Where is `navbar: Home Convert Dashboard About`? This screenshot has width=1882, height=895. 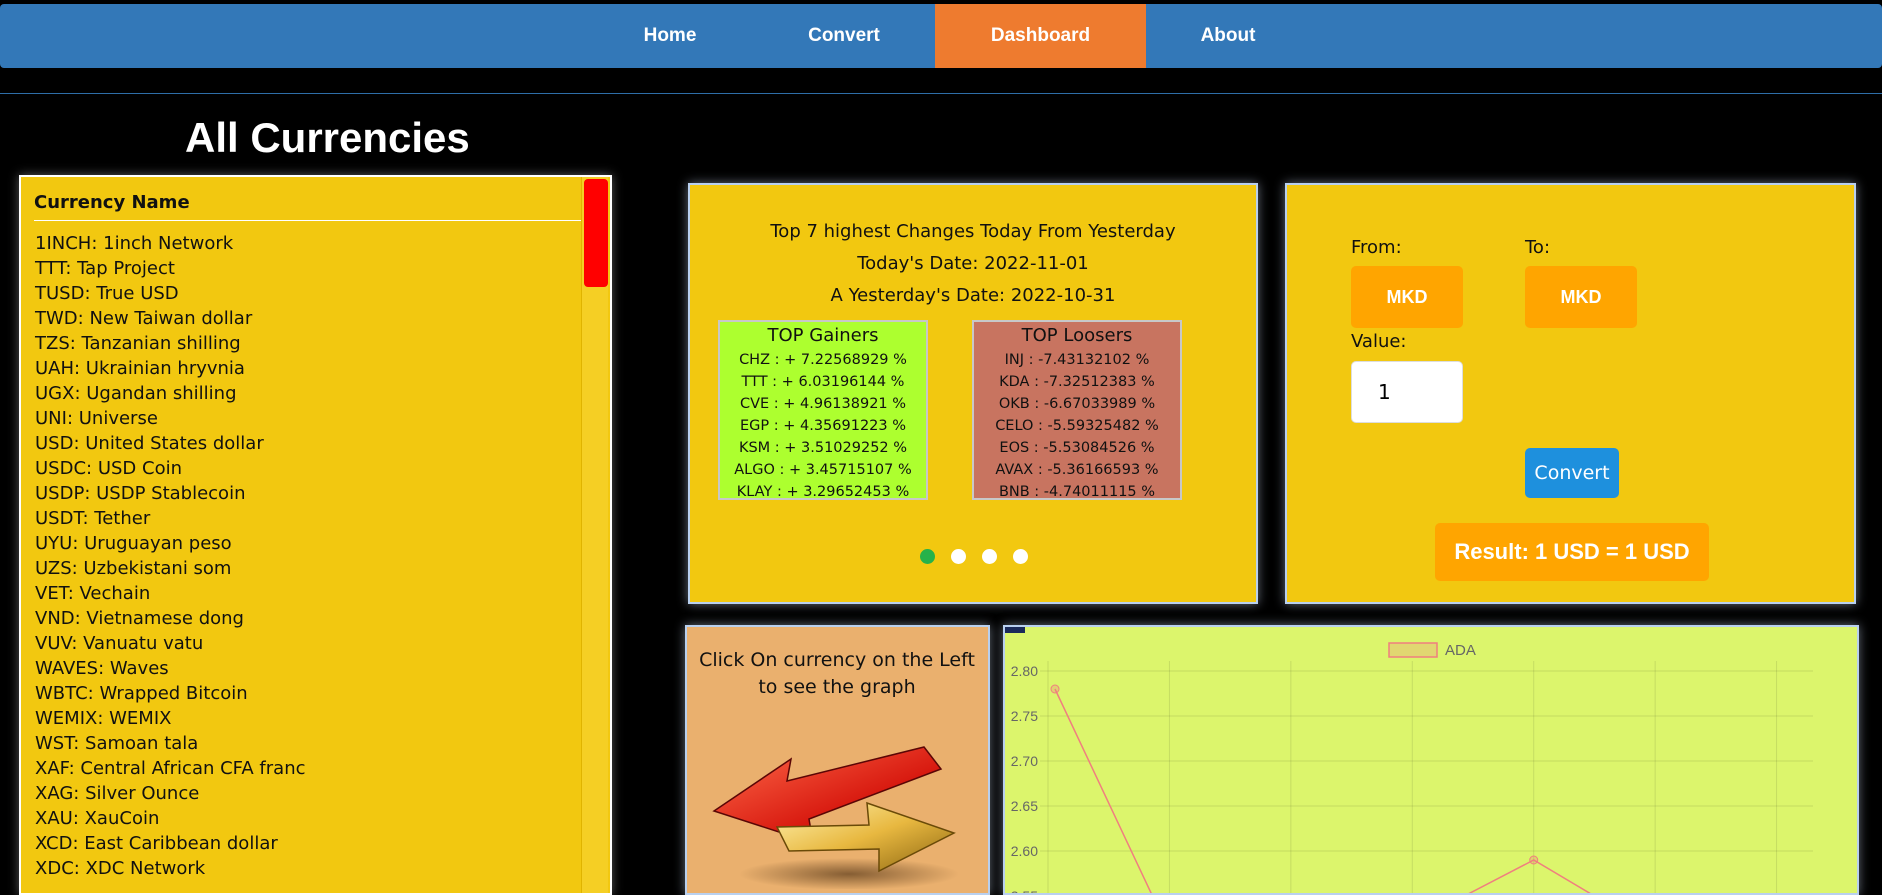
navbar: Home Convert Dashboard About is located at coordinates (941, 36).